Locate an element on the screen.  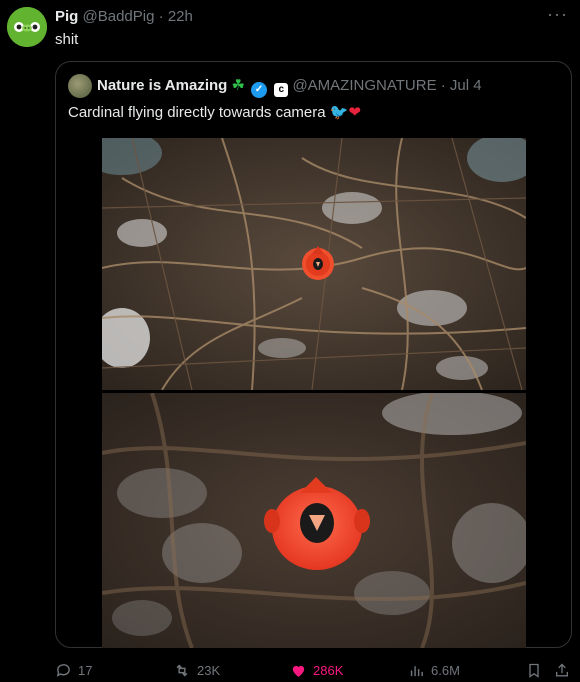
bird-emoji-icon: 🐦 is located at coordinates (339, 112).